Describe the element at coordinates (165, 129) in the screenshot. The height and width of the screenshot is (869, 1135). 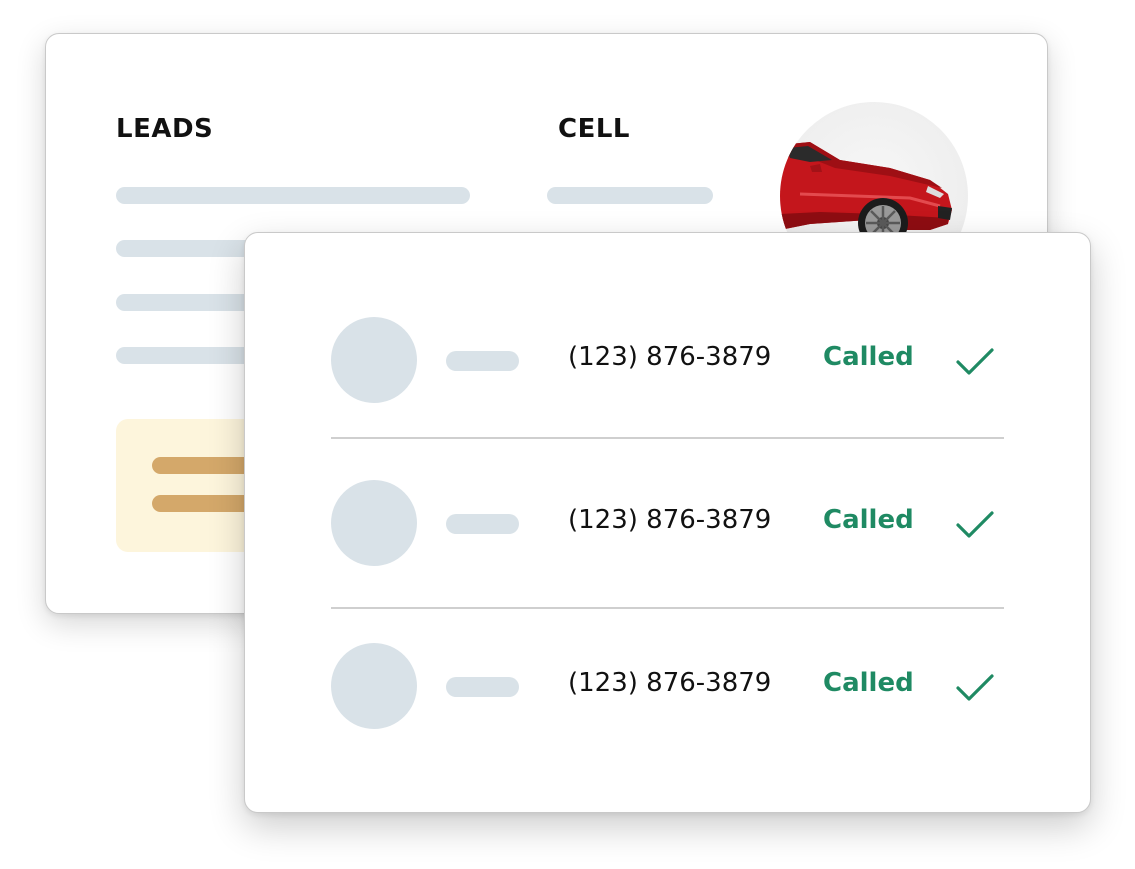
I see `leads-column-header: LEADS` at that location.